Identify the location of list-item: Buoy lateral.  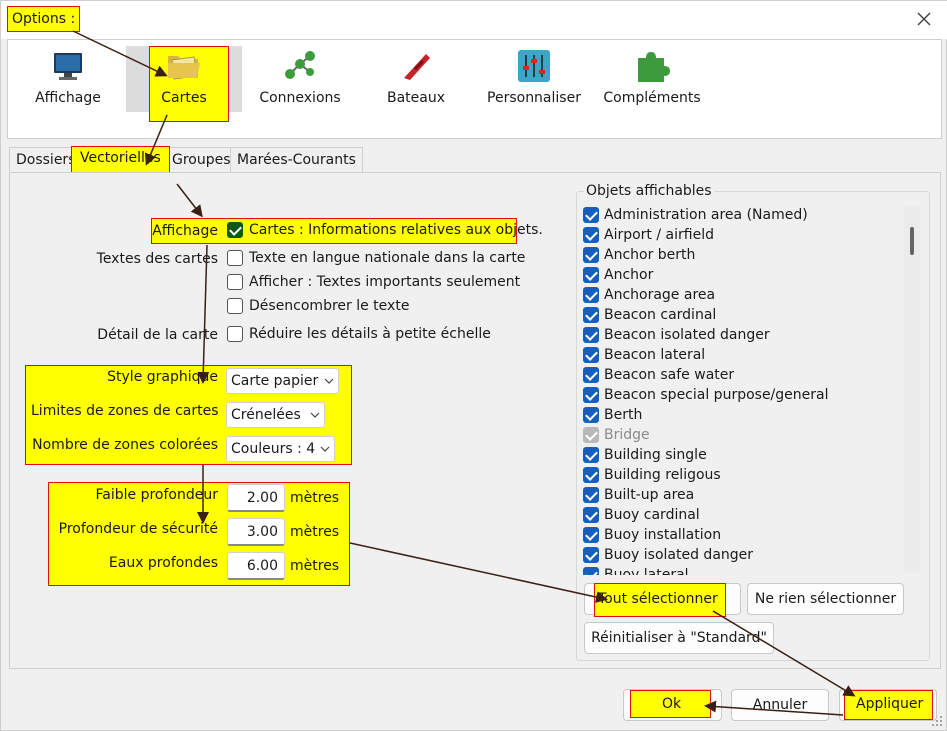
(751, 570).